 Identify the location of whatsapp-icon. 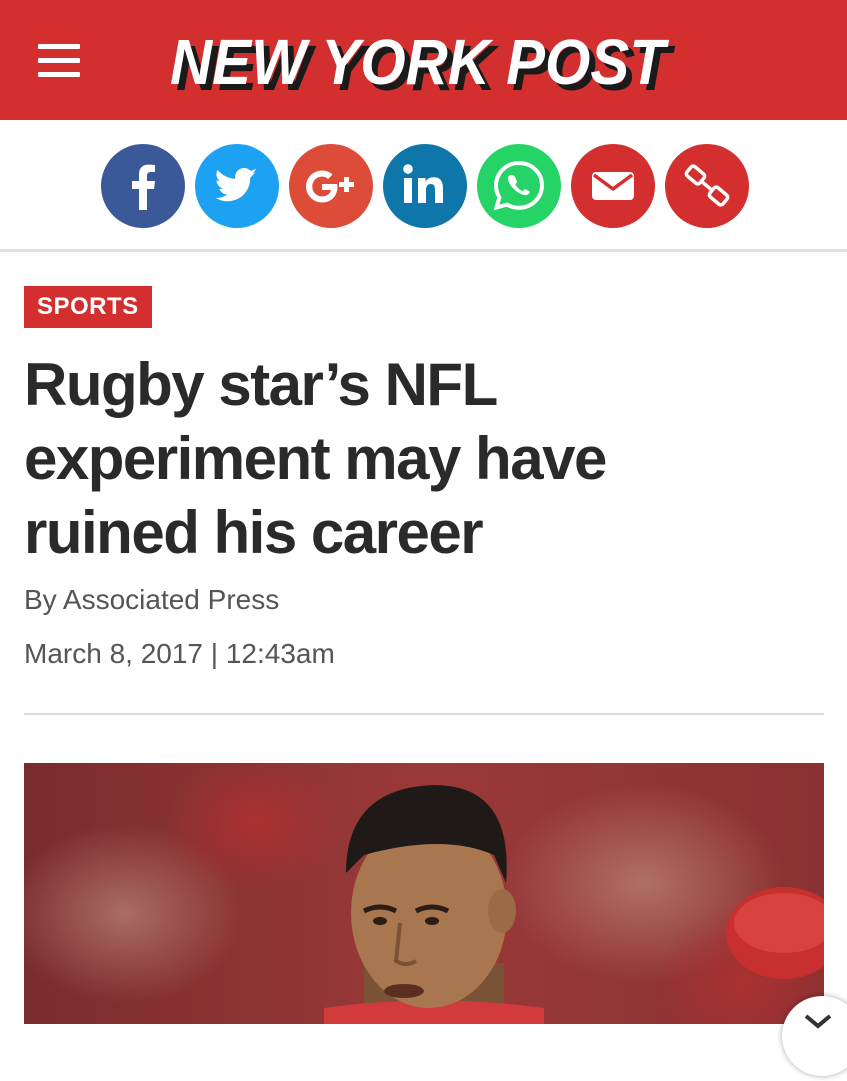
(519, 186).